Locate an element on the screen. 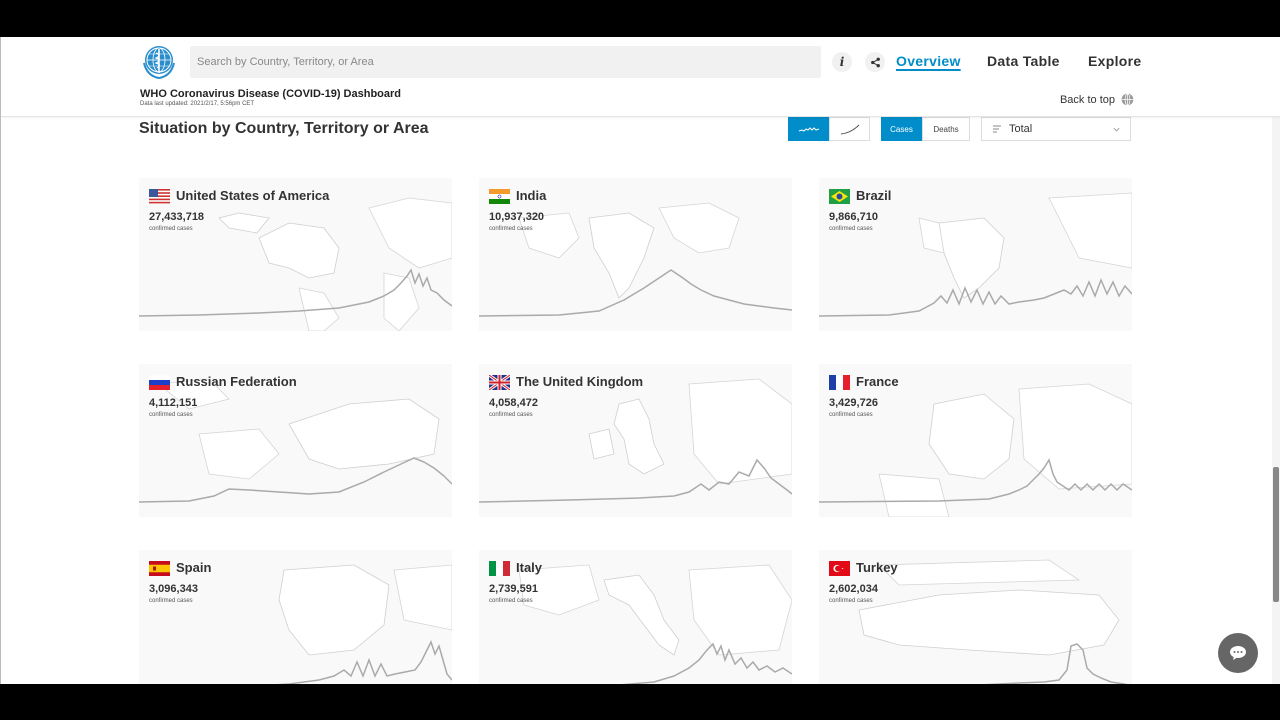 This screenshot has height=720, width=1280. chart-type-toggle is located at coordinates (829, 129).